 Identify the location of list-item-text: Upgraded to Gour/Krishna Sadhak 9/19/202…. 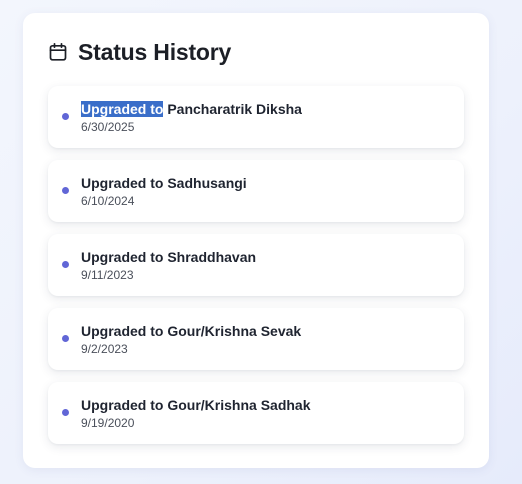
(196, 413).